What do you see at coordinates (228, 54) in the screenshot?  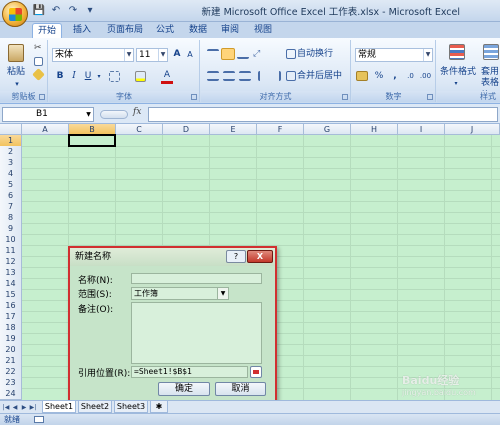 I see `align-middle-icon` at bounding box center [228, 54].